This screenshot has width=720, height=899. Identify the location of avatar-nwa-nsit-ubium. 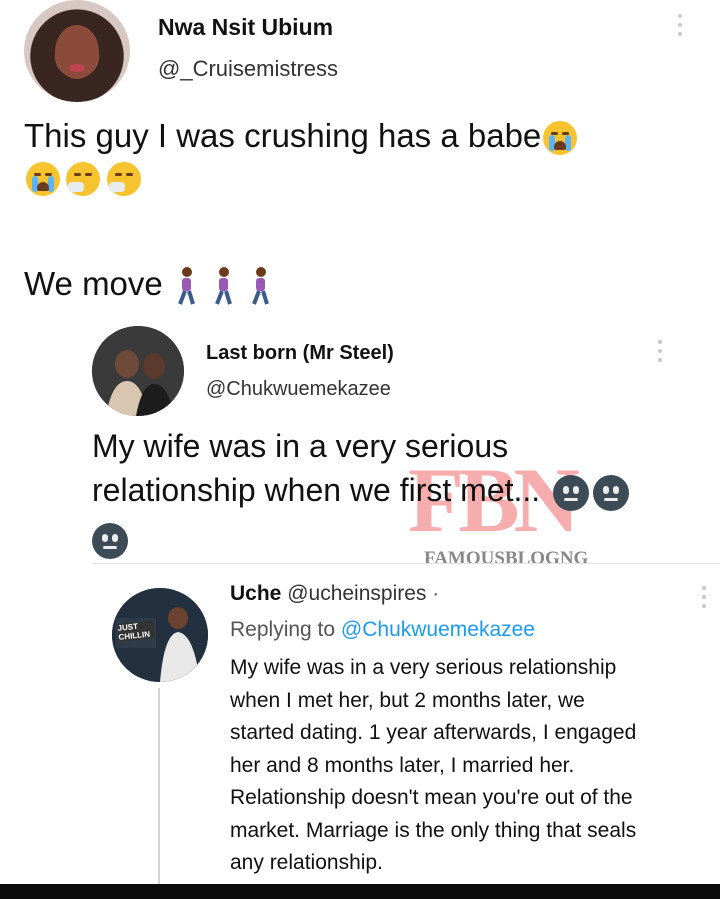
(77, 51).